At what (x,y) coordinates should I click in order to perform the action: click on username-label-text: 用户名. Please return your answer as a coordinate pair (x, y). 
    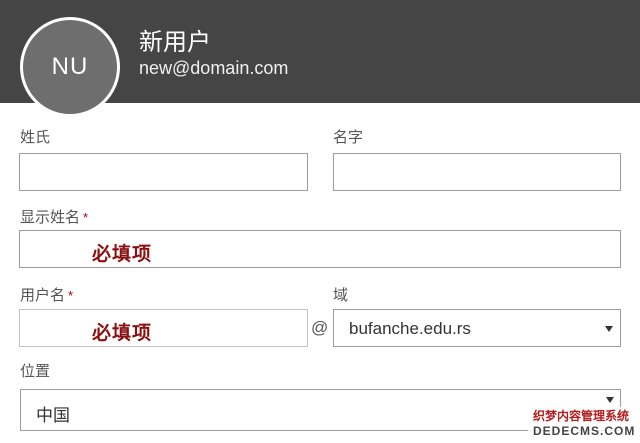
    Looking at the image, I should click on (43, 295).